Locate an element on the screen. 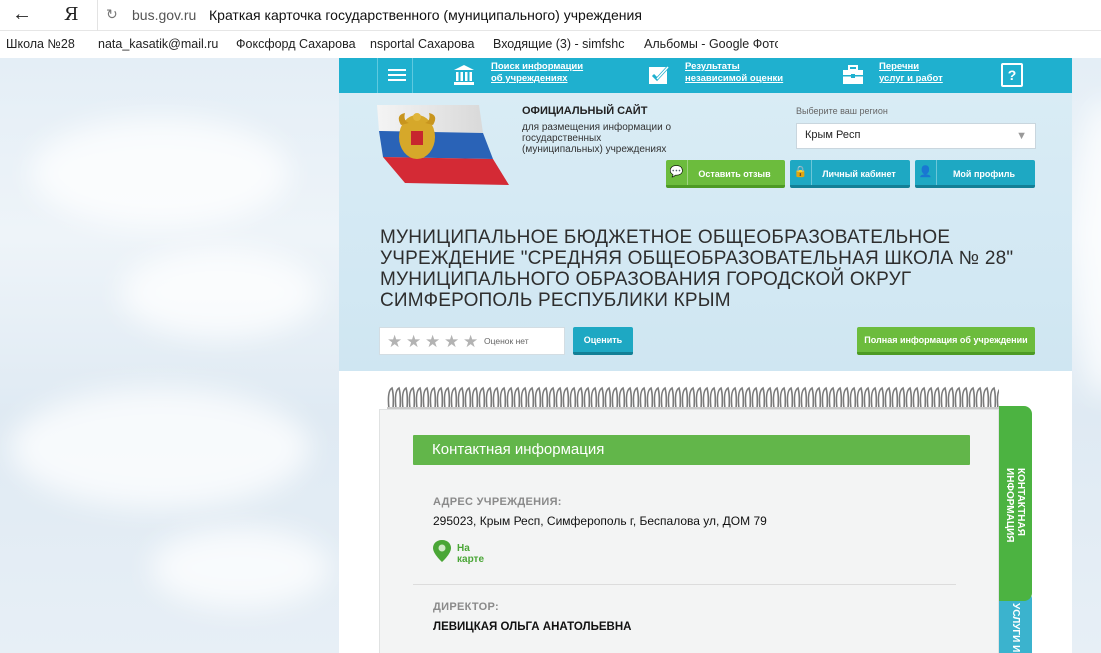 The height and width of the screenshot is (653, 1101). map-link-label: На карте is located at coordinates (470, 554).